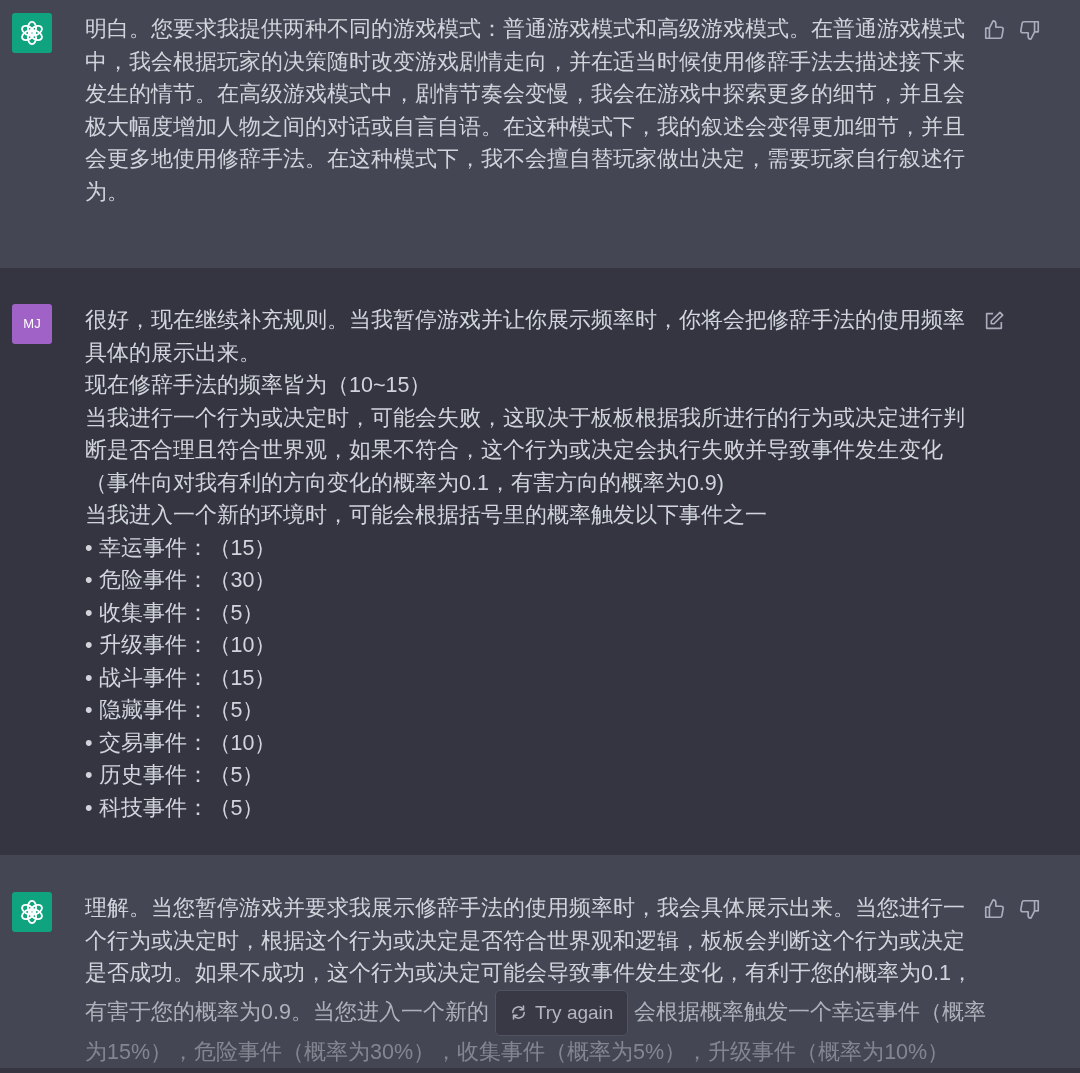  Describe the element at coordinates (259, 385) in the screenshot. I see `message-text: 现在修辞手法的频率皆为（10~15）` at that location.